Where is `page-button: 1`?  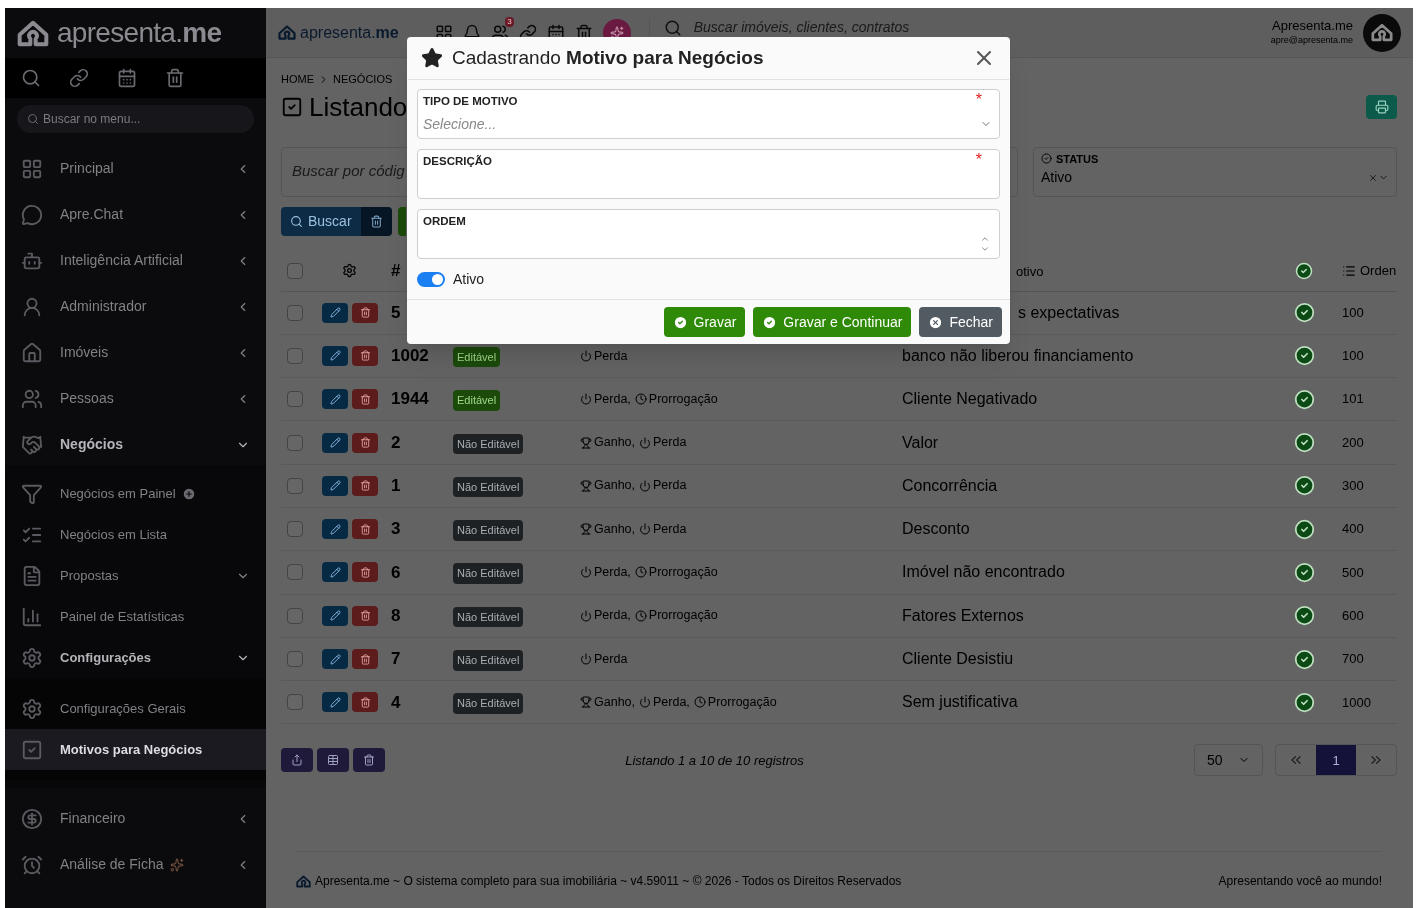
page-button: 1 is located at coordinates (1336, 760).